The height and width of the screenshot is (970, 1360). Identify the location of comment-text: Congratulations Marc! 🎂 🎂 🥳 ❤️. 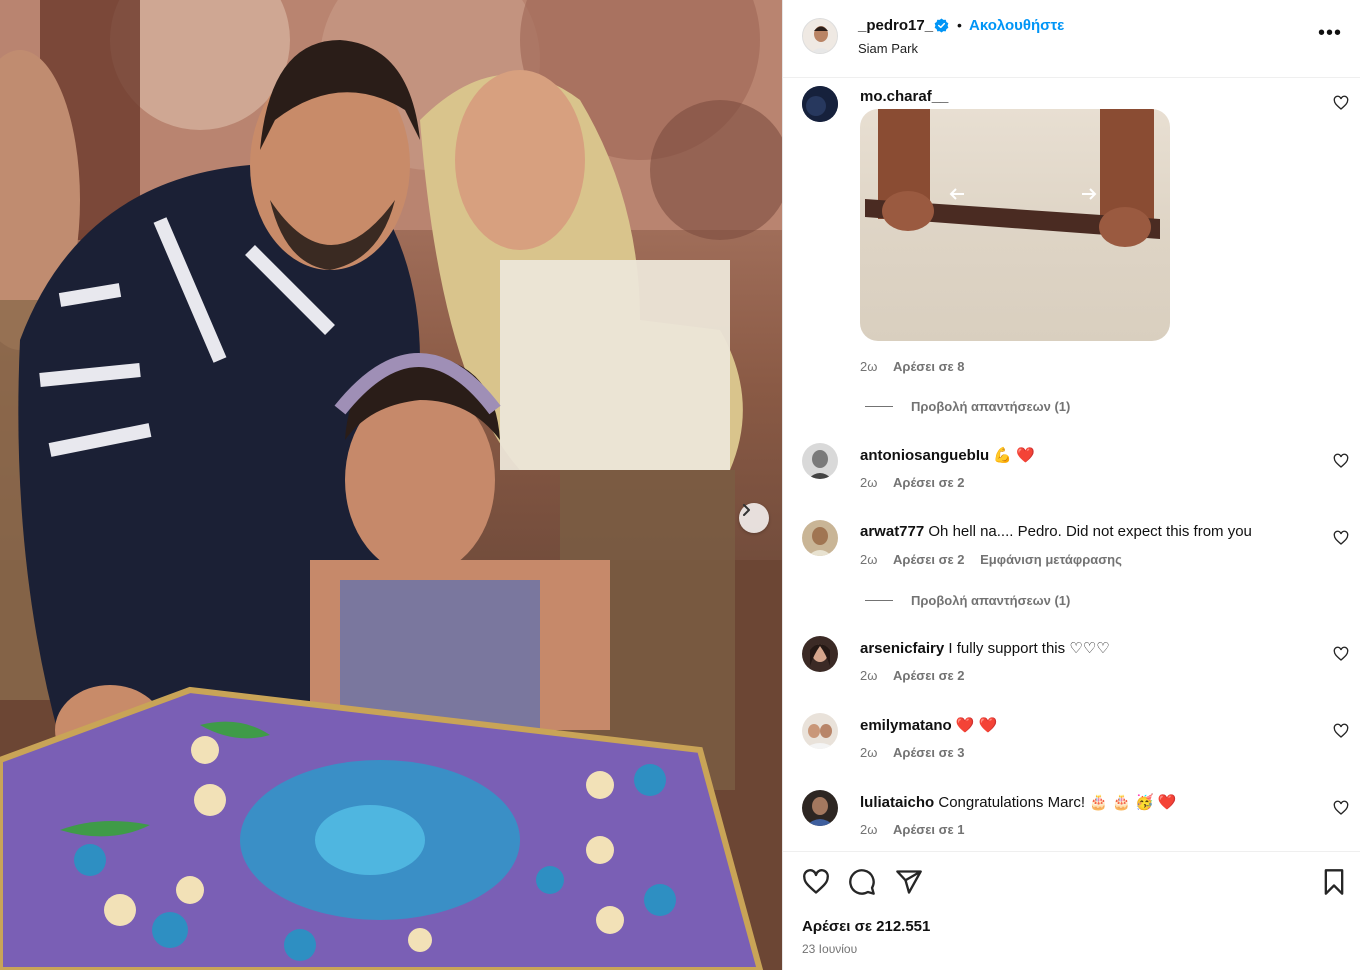
(1055, 802).